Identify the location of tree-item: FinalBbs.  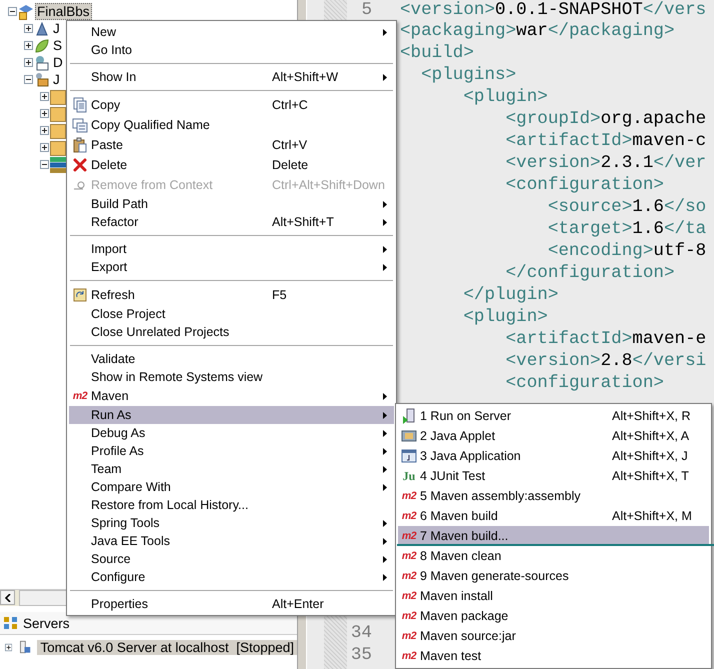
(63, 11).